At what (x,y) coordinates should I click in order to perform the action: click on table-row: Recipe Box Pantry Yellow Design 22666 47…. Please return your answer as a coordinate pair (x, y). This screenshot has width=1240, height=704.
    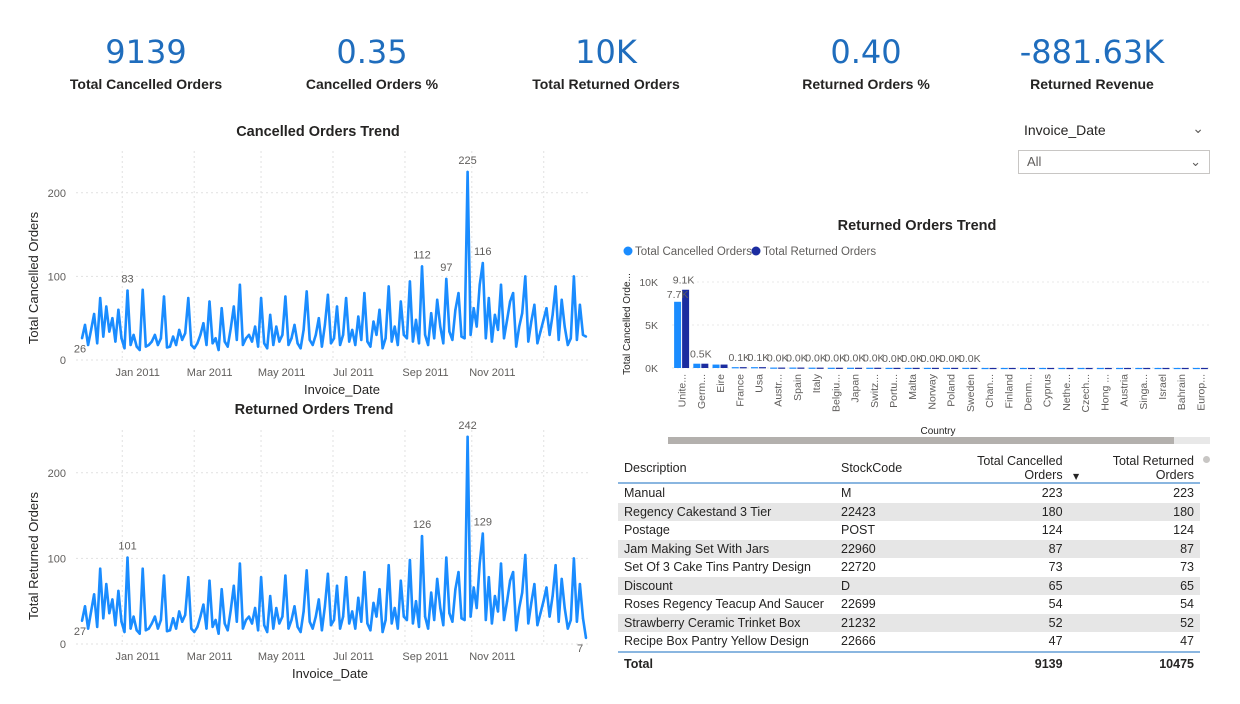
    Looking at the image, I should click on (909, 642).